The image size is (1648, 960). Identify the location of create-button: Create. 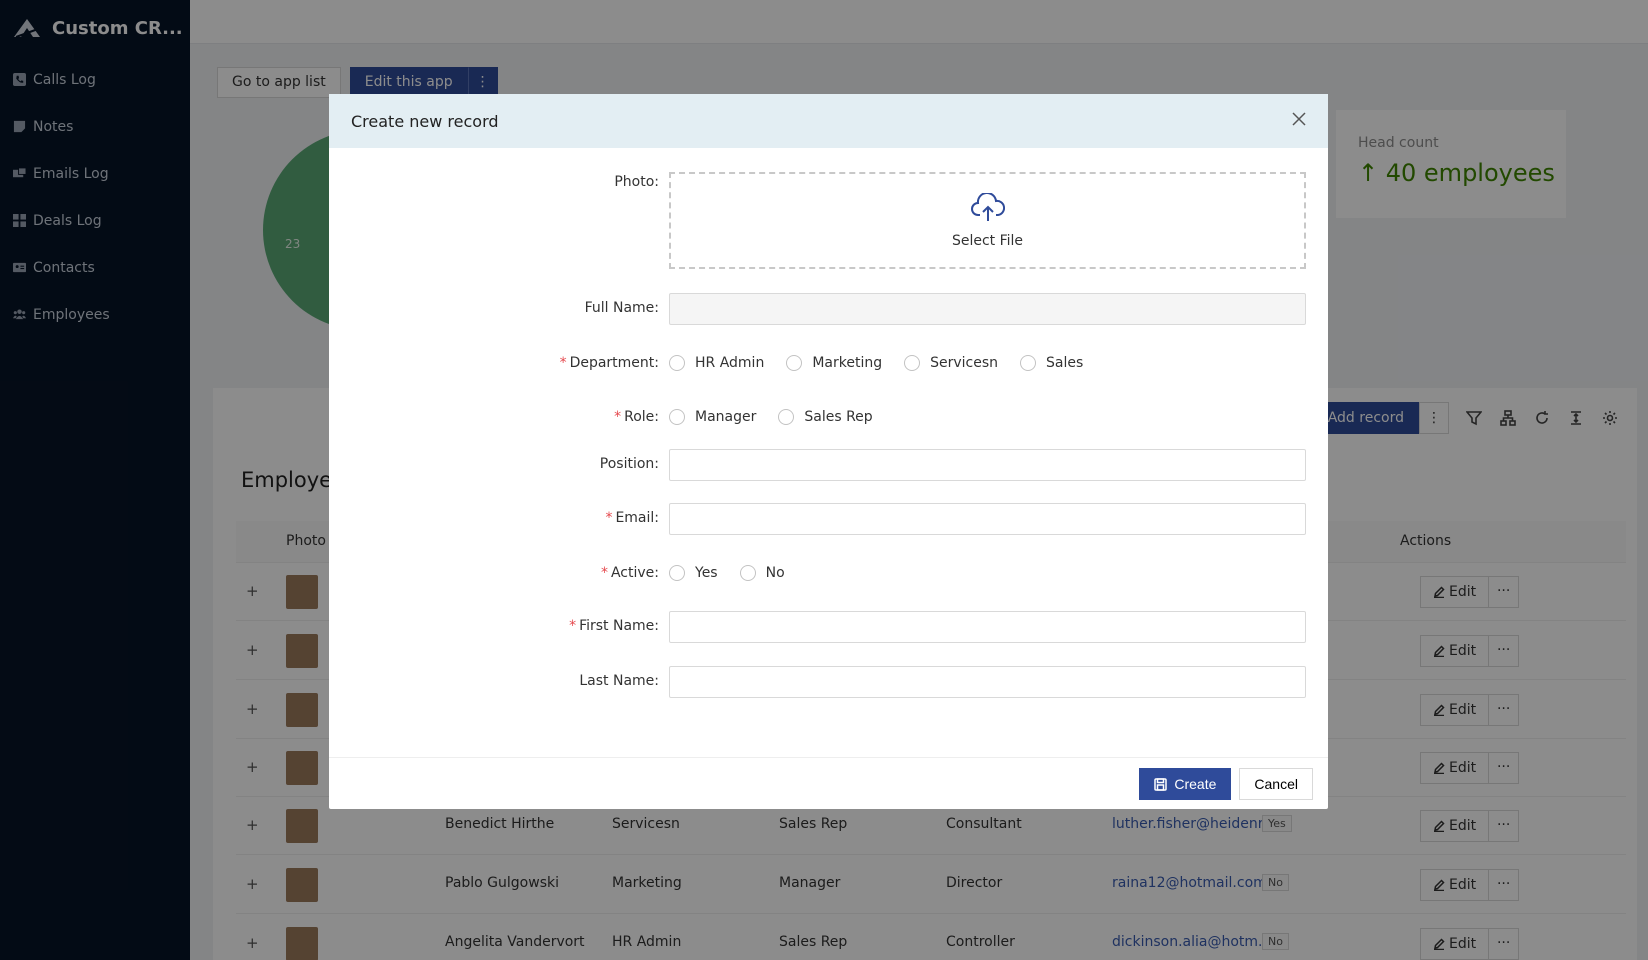
(1185, 784).